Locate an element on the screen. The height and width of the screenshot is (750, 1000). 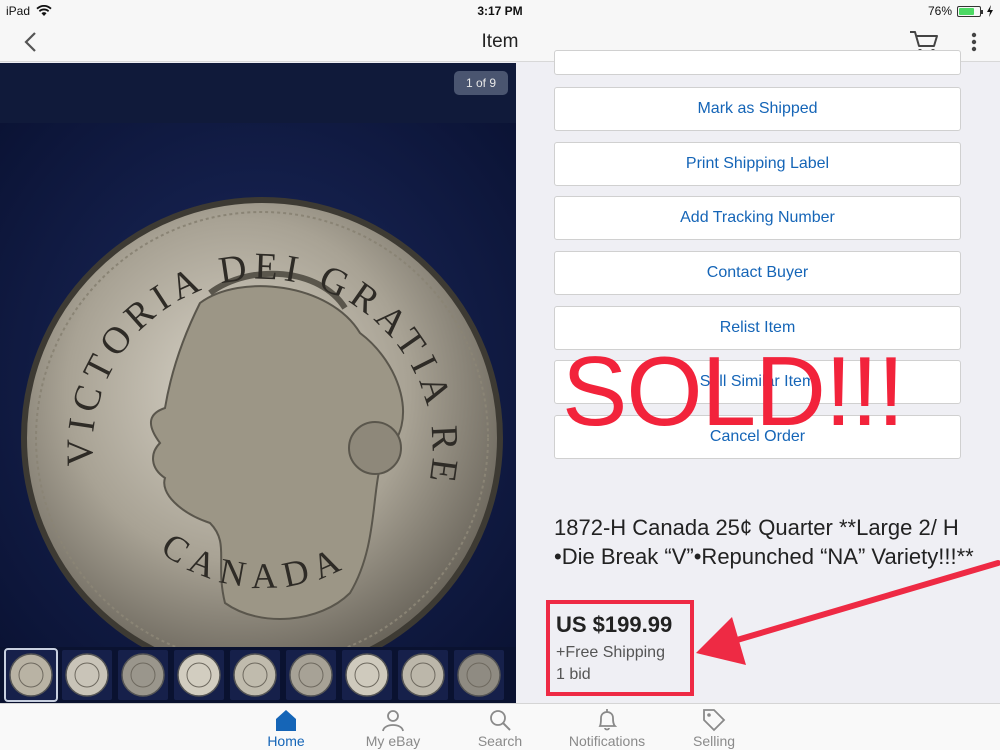
shipping-info: +Free Shipping is located at coordinates (610, 652).